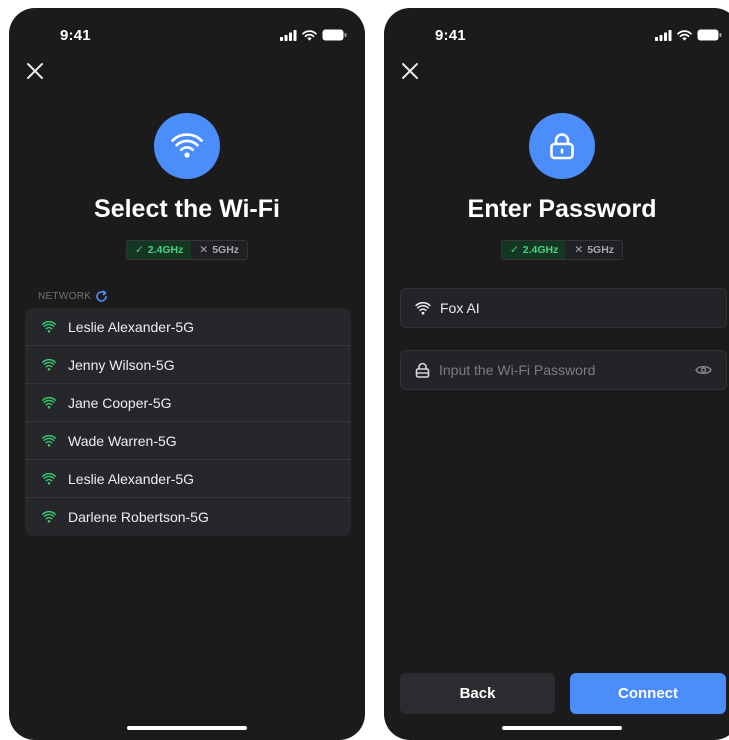 The width and height of the screenshot is (729, 740). What do you see at coordinates (122, 440) in the screenshot?
I see `network-name: Wade Warren-5G` at bounding box center [122, 440].